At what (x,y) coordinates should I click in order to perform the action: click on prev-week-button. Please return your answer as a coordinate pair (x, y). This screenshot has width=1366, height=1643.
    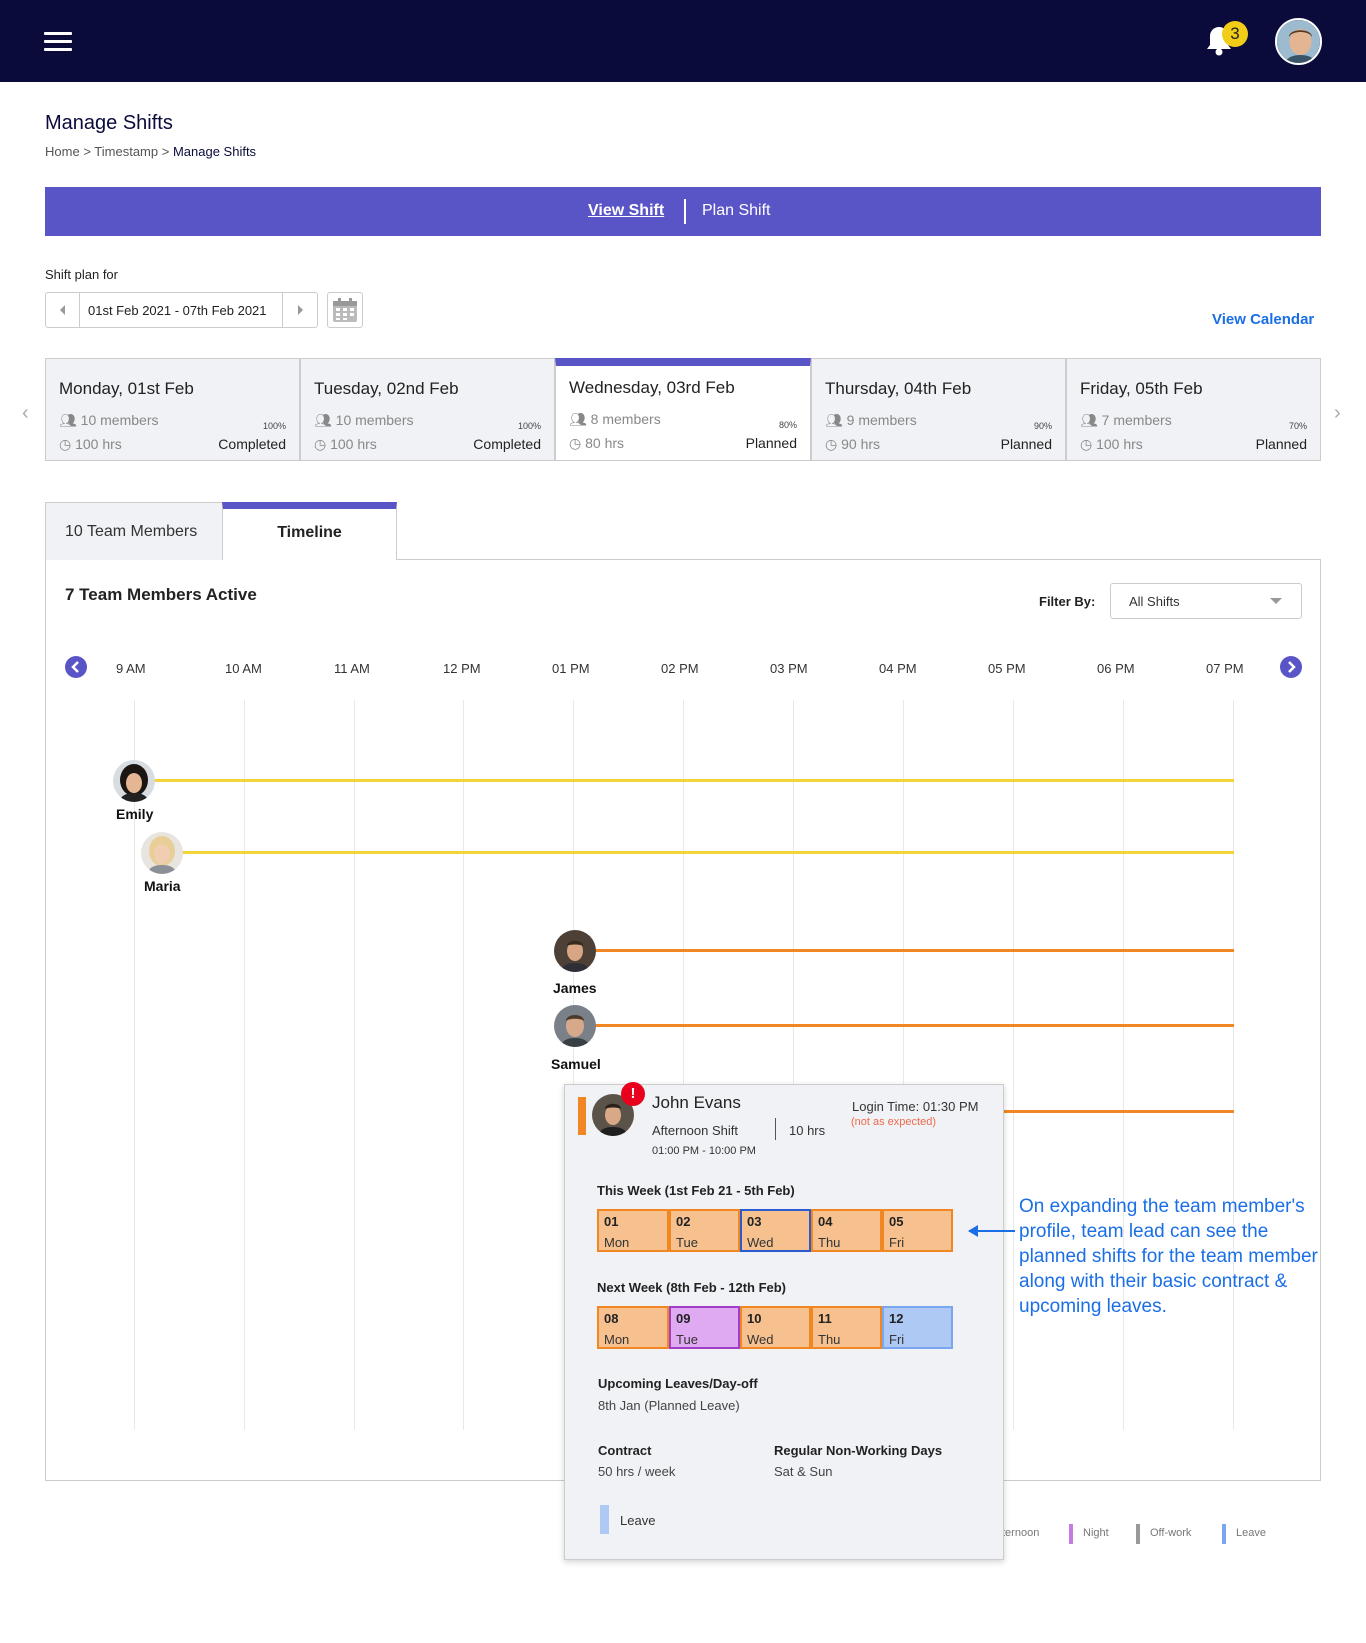
    Looking at the image, I should click on (62, 310).